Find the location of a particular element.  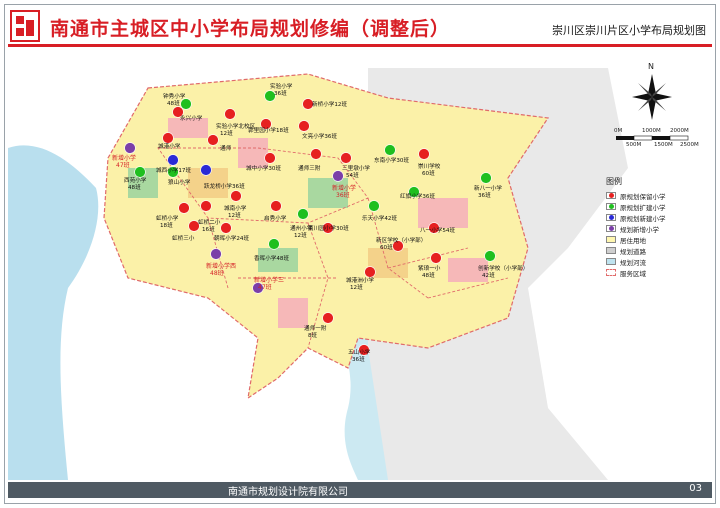

school-name-label: 香晖小学48班 is located at coordinates (271, 258).